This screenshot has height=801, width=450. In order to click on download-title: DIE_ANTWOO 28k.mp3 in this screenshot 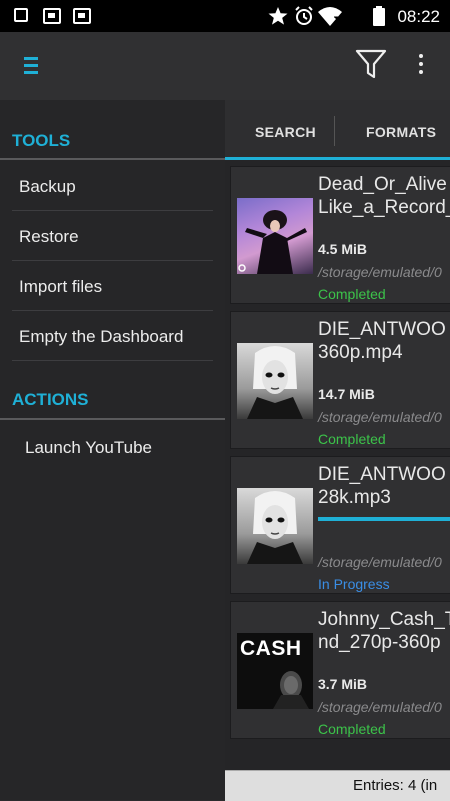, I will do `click(382, 486)`.